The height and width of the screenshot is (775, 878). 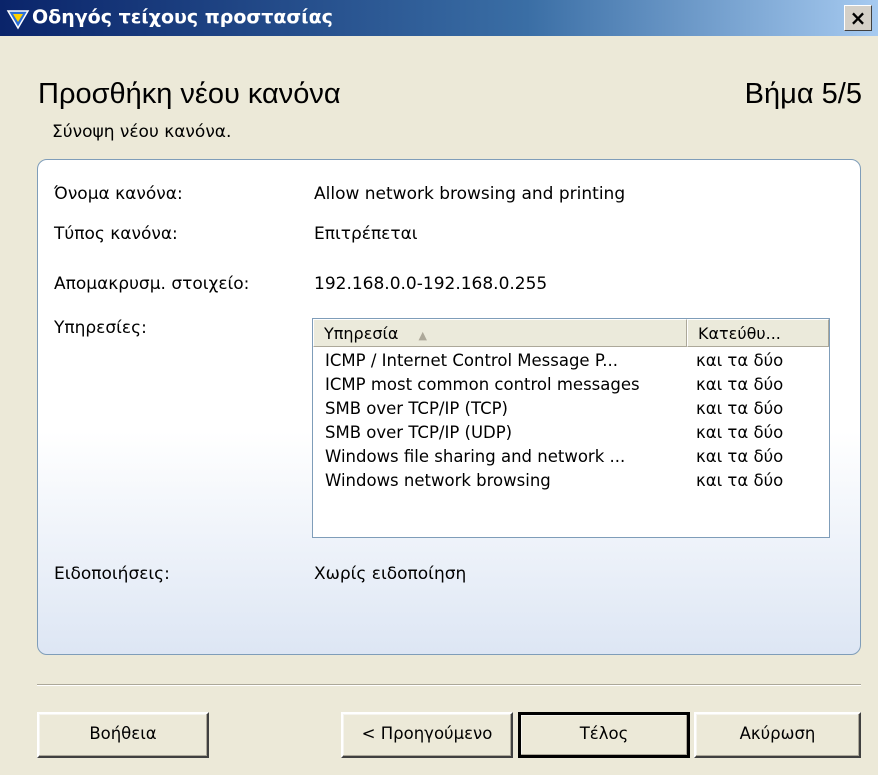 What do you see at coordinates (366, 234) in the screenshot?
I see `rule-type-value: Επιτρέπεται` at bounding box center [366, 234].